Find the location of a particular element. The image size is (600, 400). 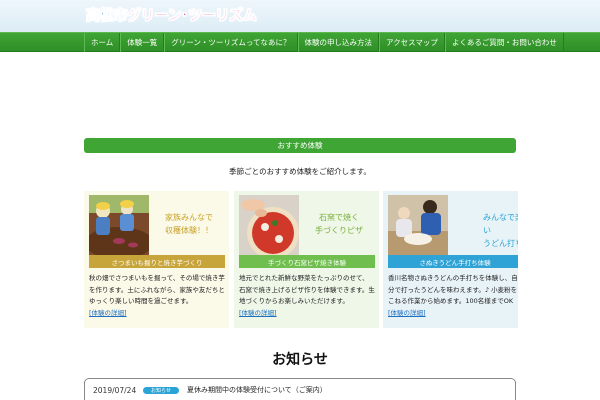

card-photo-pizza is located at coordinates (269, 225).